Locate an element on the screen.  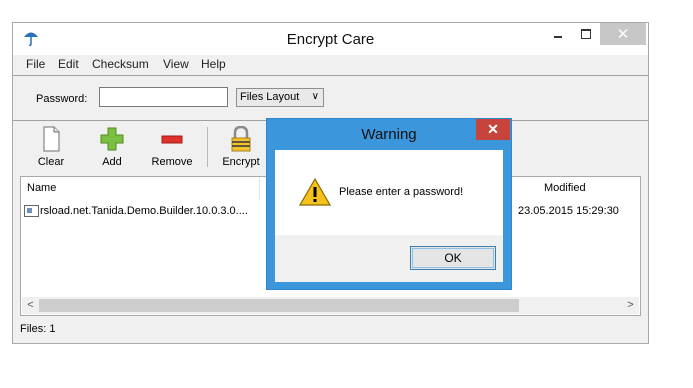
encrypt-button: Encrypt is located at coordinates (241, 147).